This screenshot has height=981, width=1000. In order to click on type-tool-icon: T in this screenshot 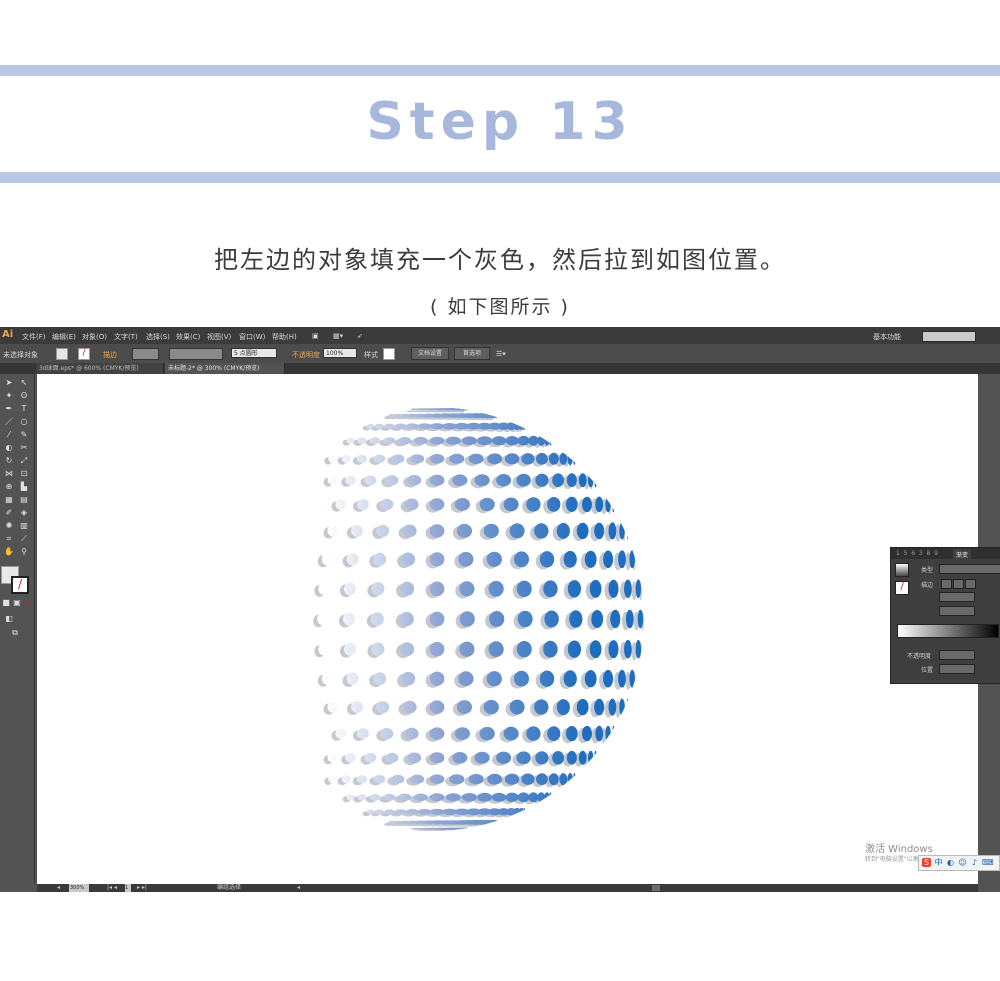, I will do `click(24, 409)`.